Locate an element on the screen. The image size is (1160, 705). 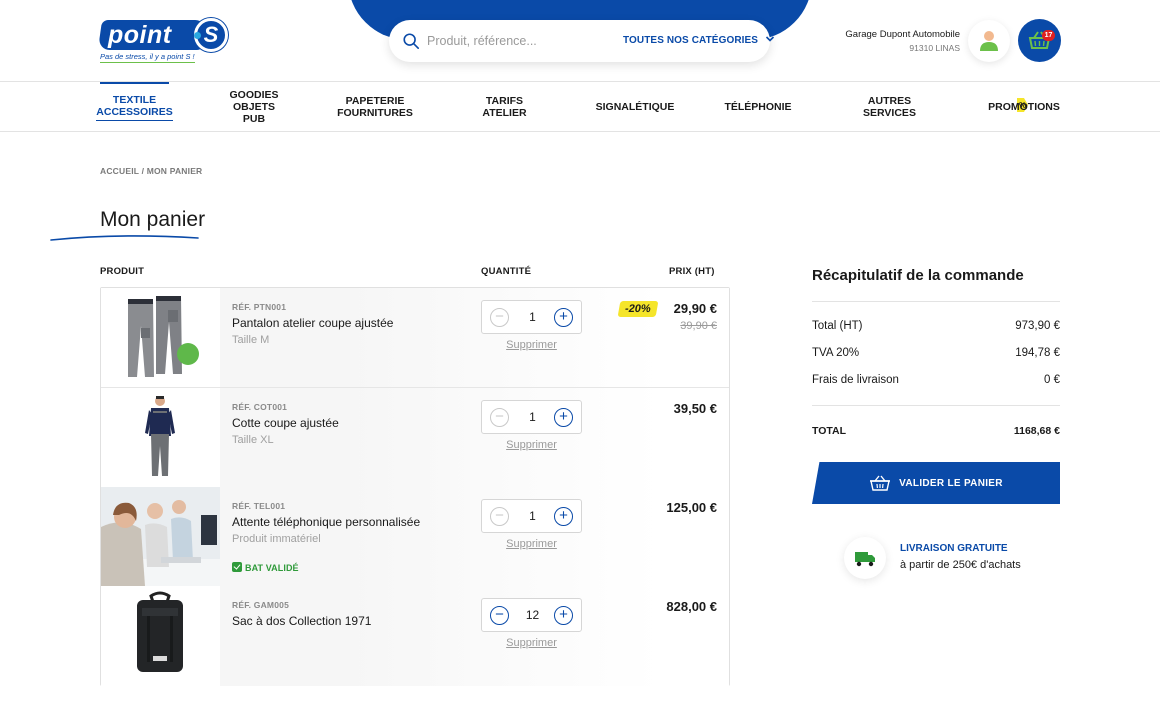
account-info: Garage Dupont Automobile 91310 LINAS is located at coordinates (902, 41).